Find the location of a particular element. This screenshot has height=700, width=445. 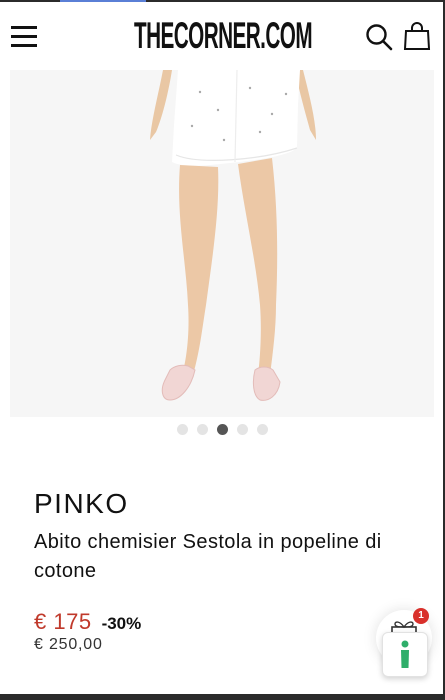

site-logo: THECORNER.COM is located at coordinates (223, 35).